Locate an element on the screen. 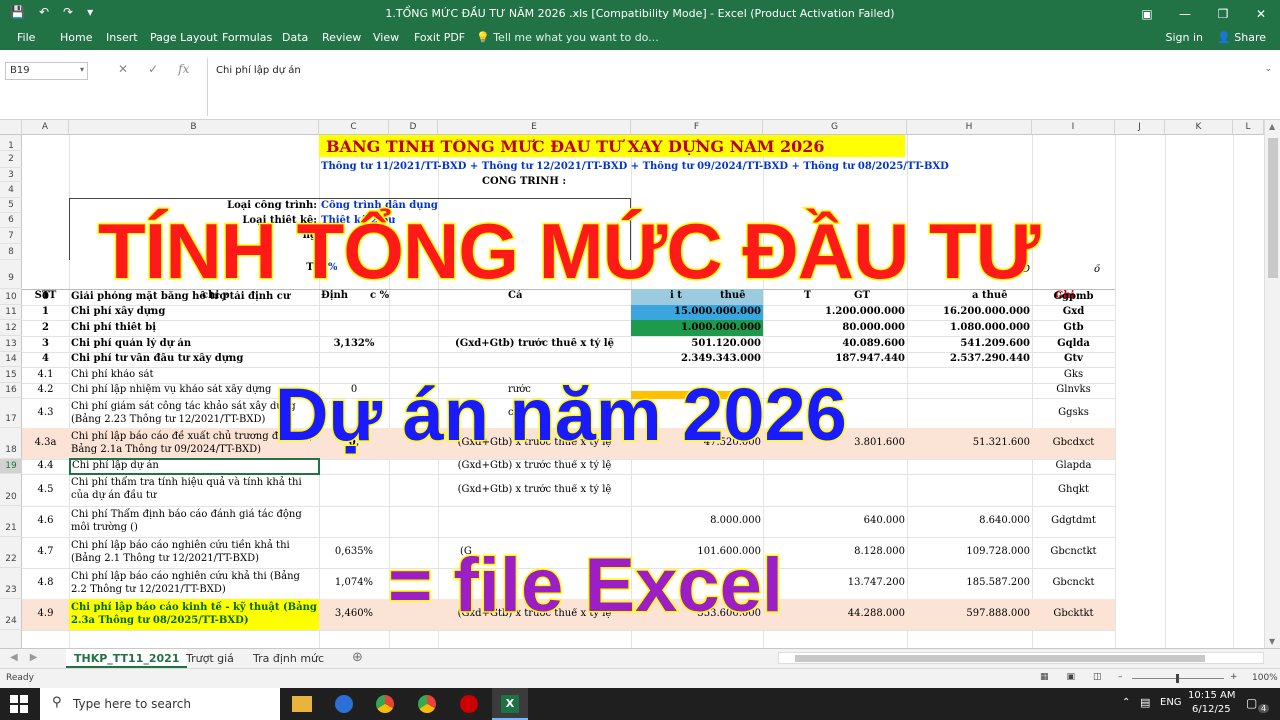 The height and width of the screenshot is (720, 1280). formula-input: Chi phí lập dự án is located at coordinates (258, 70).